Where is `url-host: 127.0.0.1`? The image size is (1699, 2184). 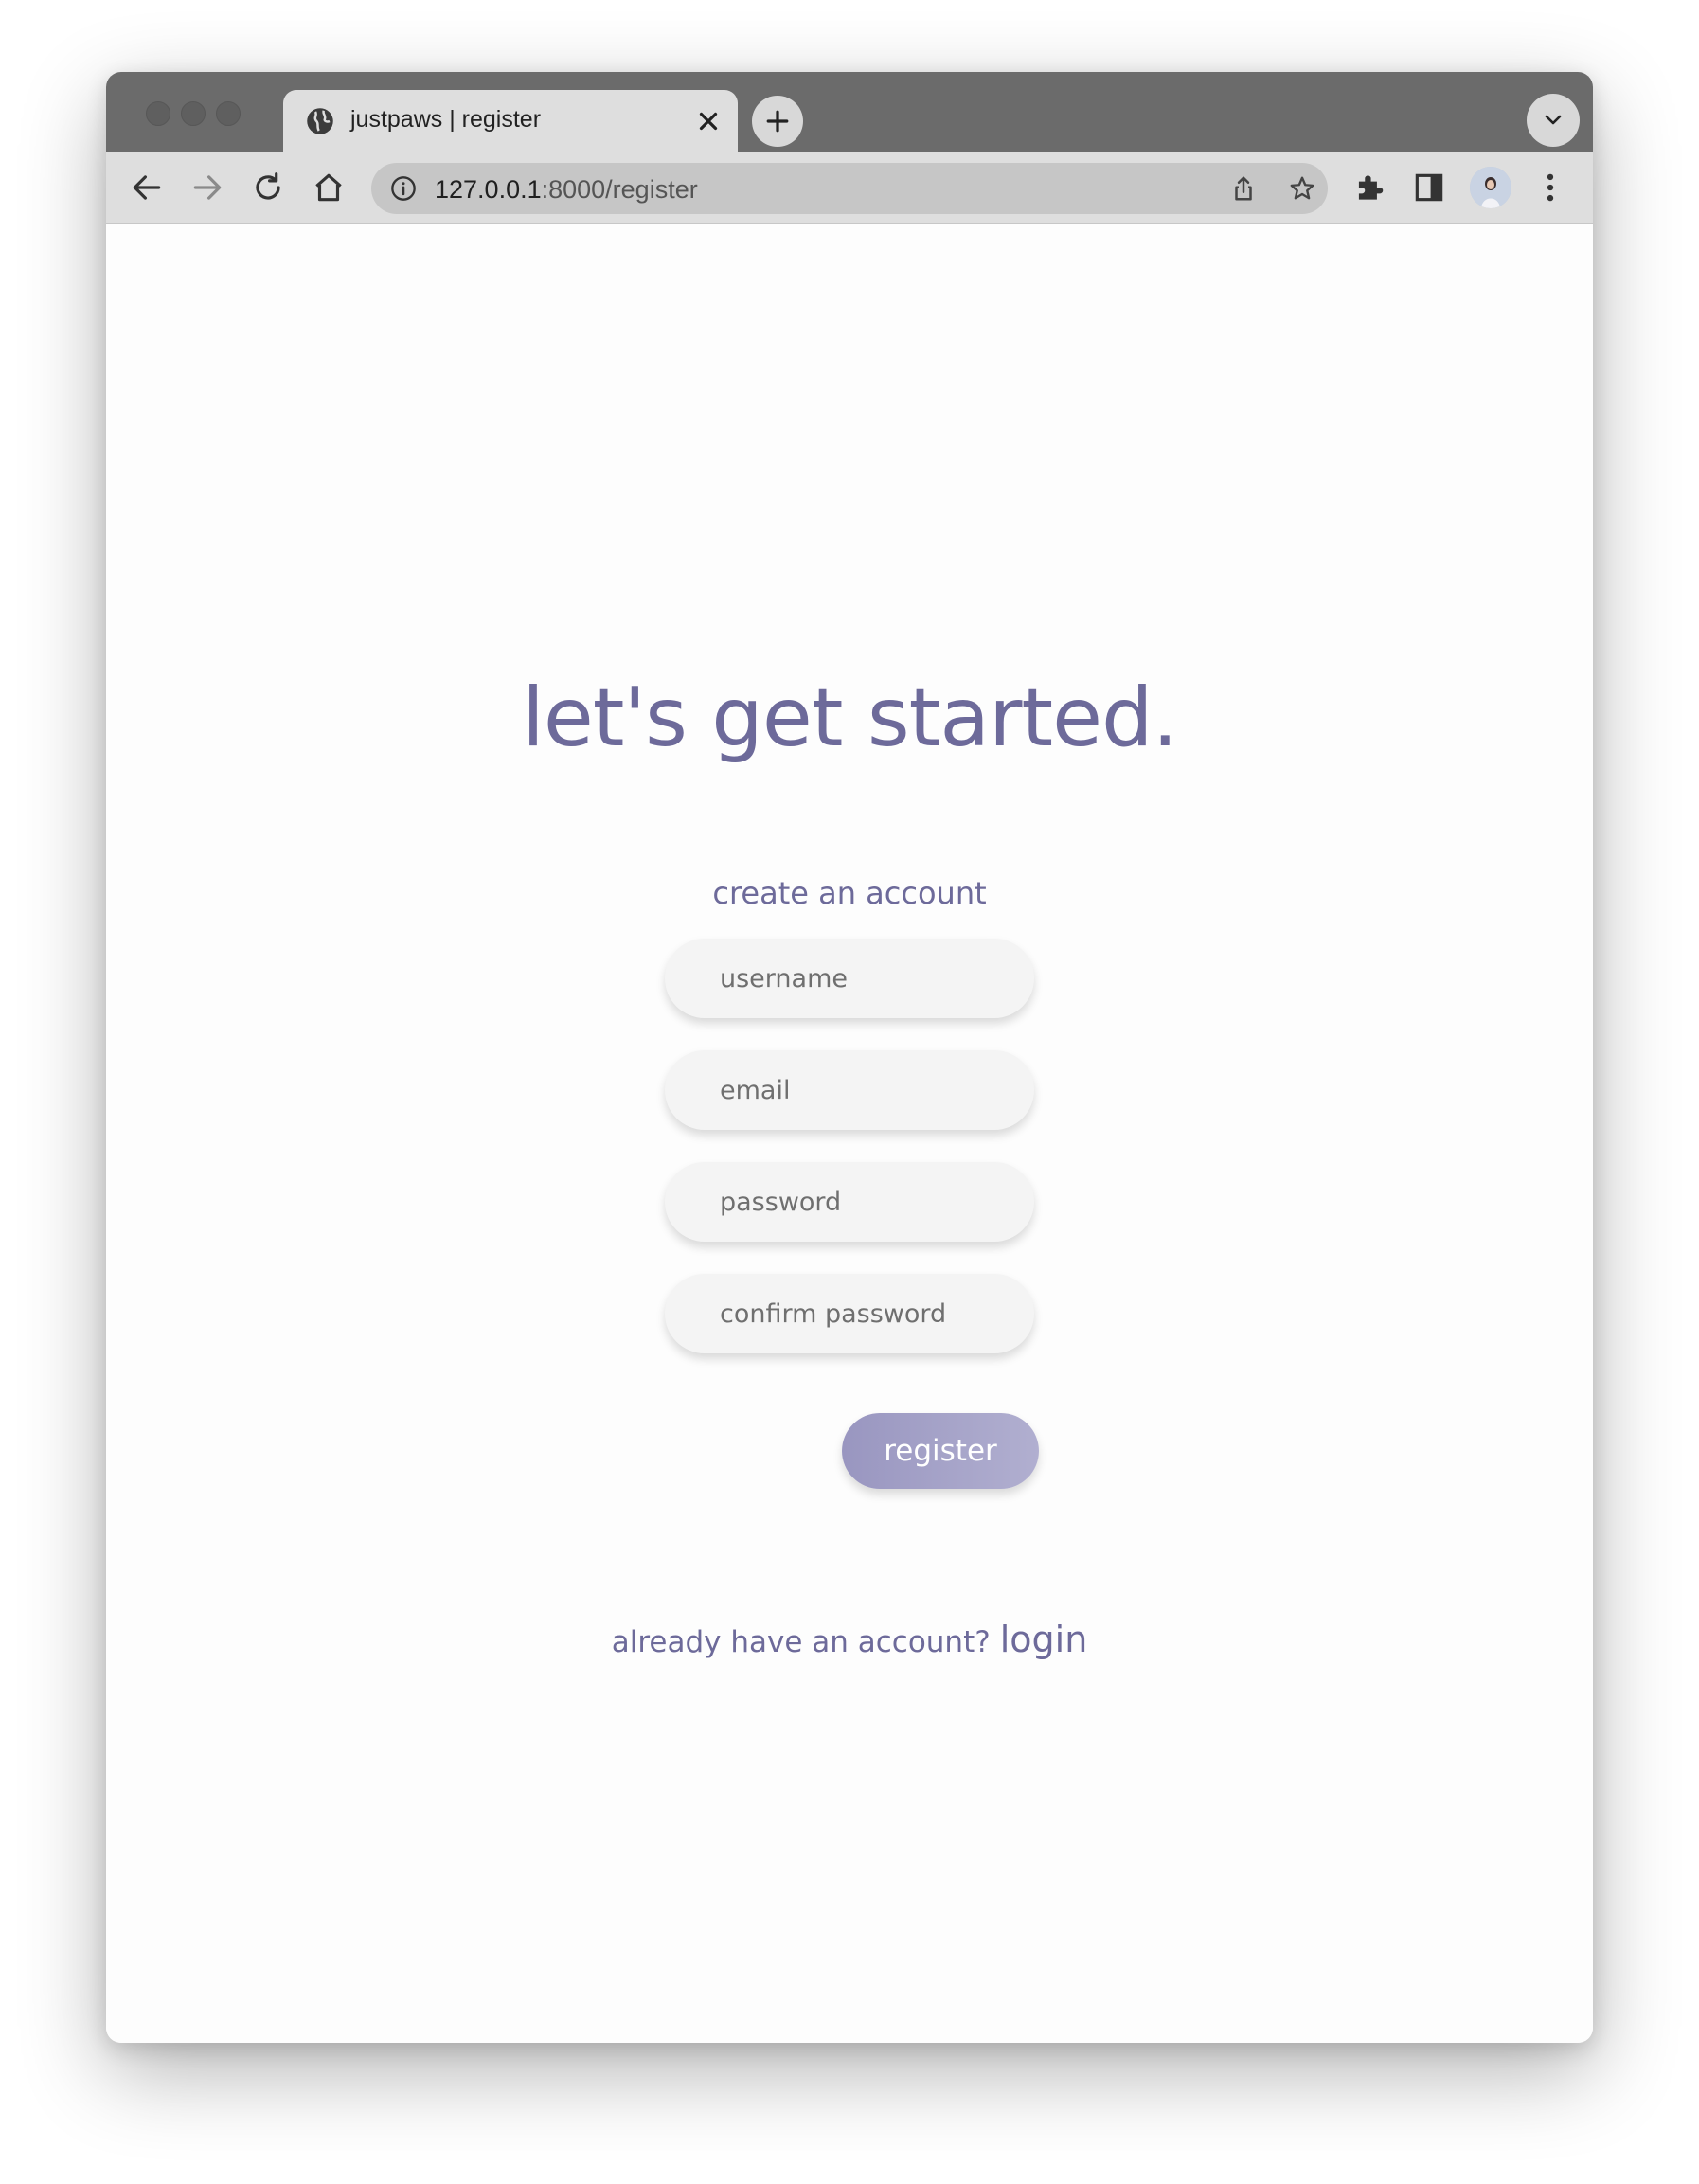 url-host: 127.0.0.1 is located at coordinates (488, 189).